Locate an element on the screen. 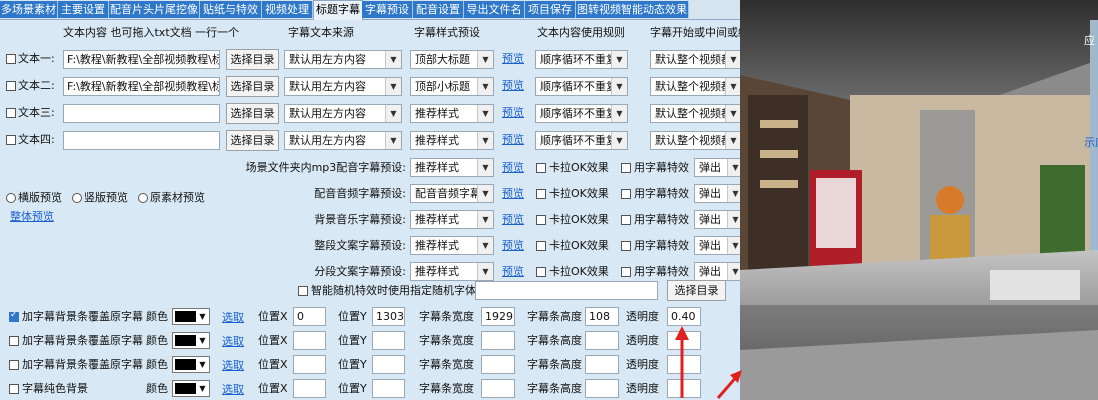  random-font-checkbox is located at coordinates (303, 291).